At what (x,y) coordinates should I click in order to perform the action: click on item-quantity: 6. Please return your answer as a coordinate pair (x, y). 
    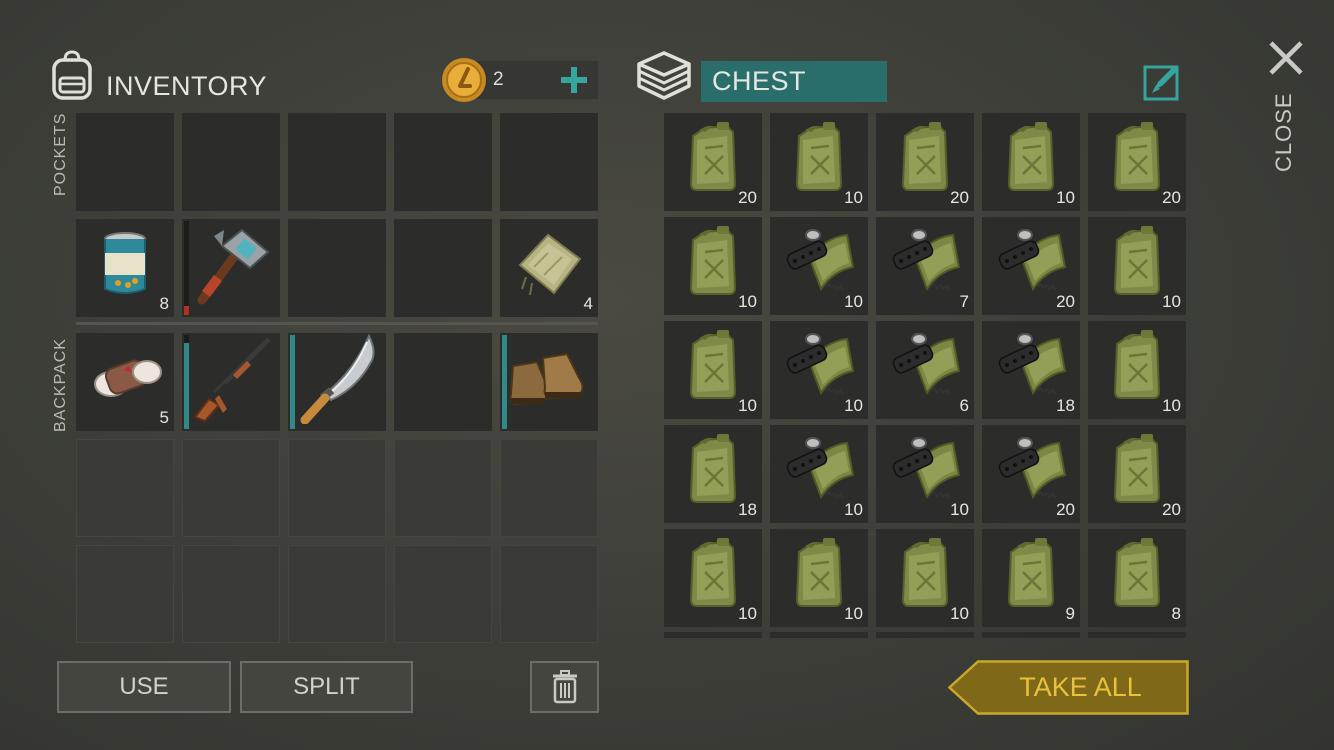
    Looking at the image, I should click on (964, 405).